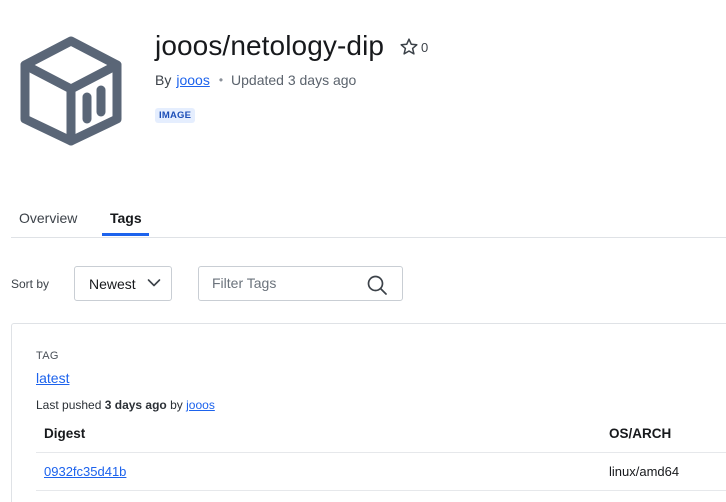  Describe the element at coordinates (48, 218) in the screenshot. I see `tab-overview: Overview` at that location.